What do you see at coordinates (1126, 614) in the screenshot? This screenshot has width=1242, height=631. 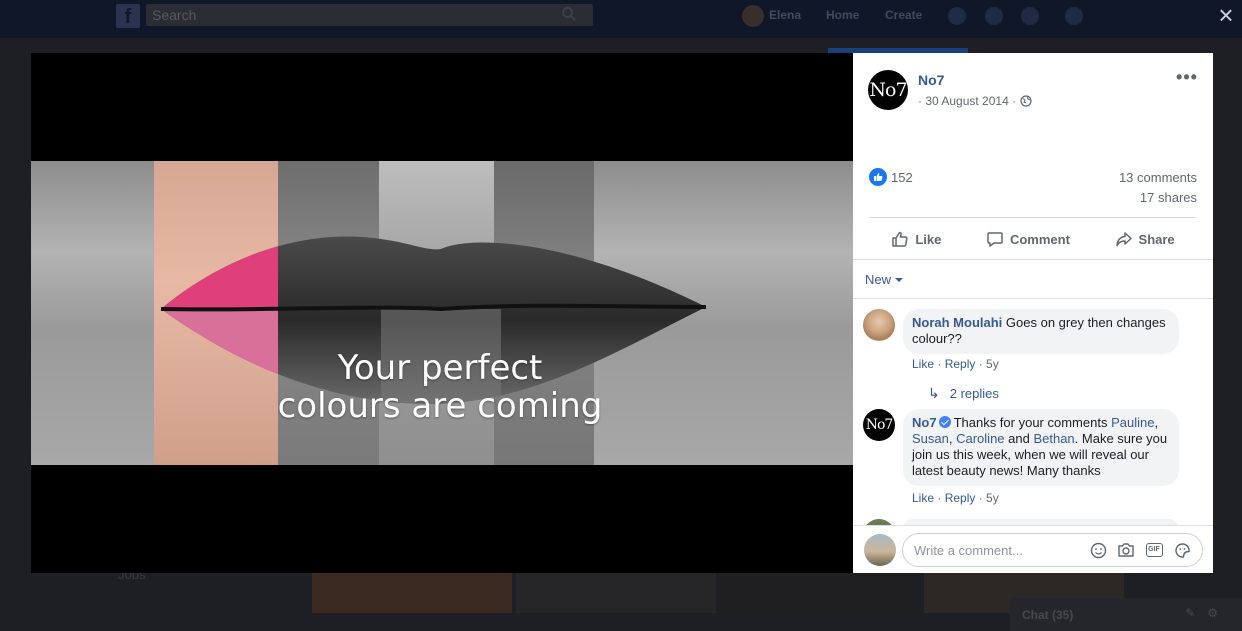 I see `background-chat-bar: Chat (35) ✎⚙` at bounding box center [1126, 614].